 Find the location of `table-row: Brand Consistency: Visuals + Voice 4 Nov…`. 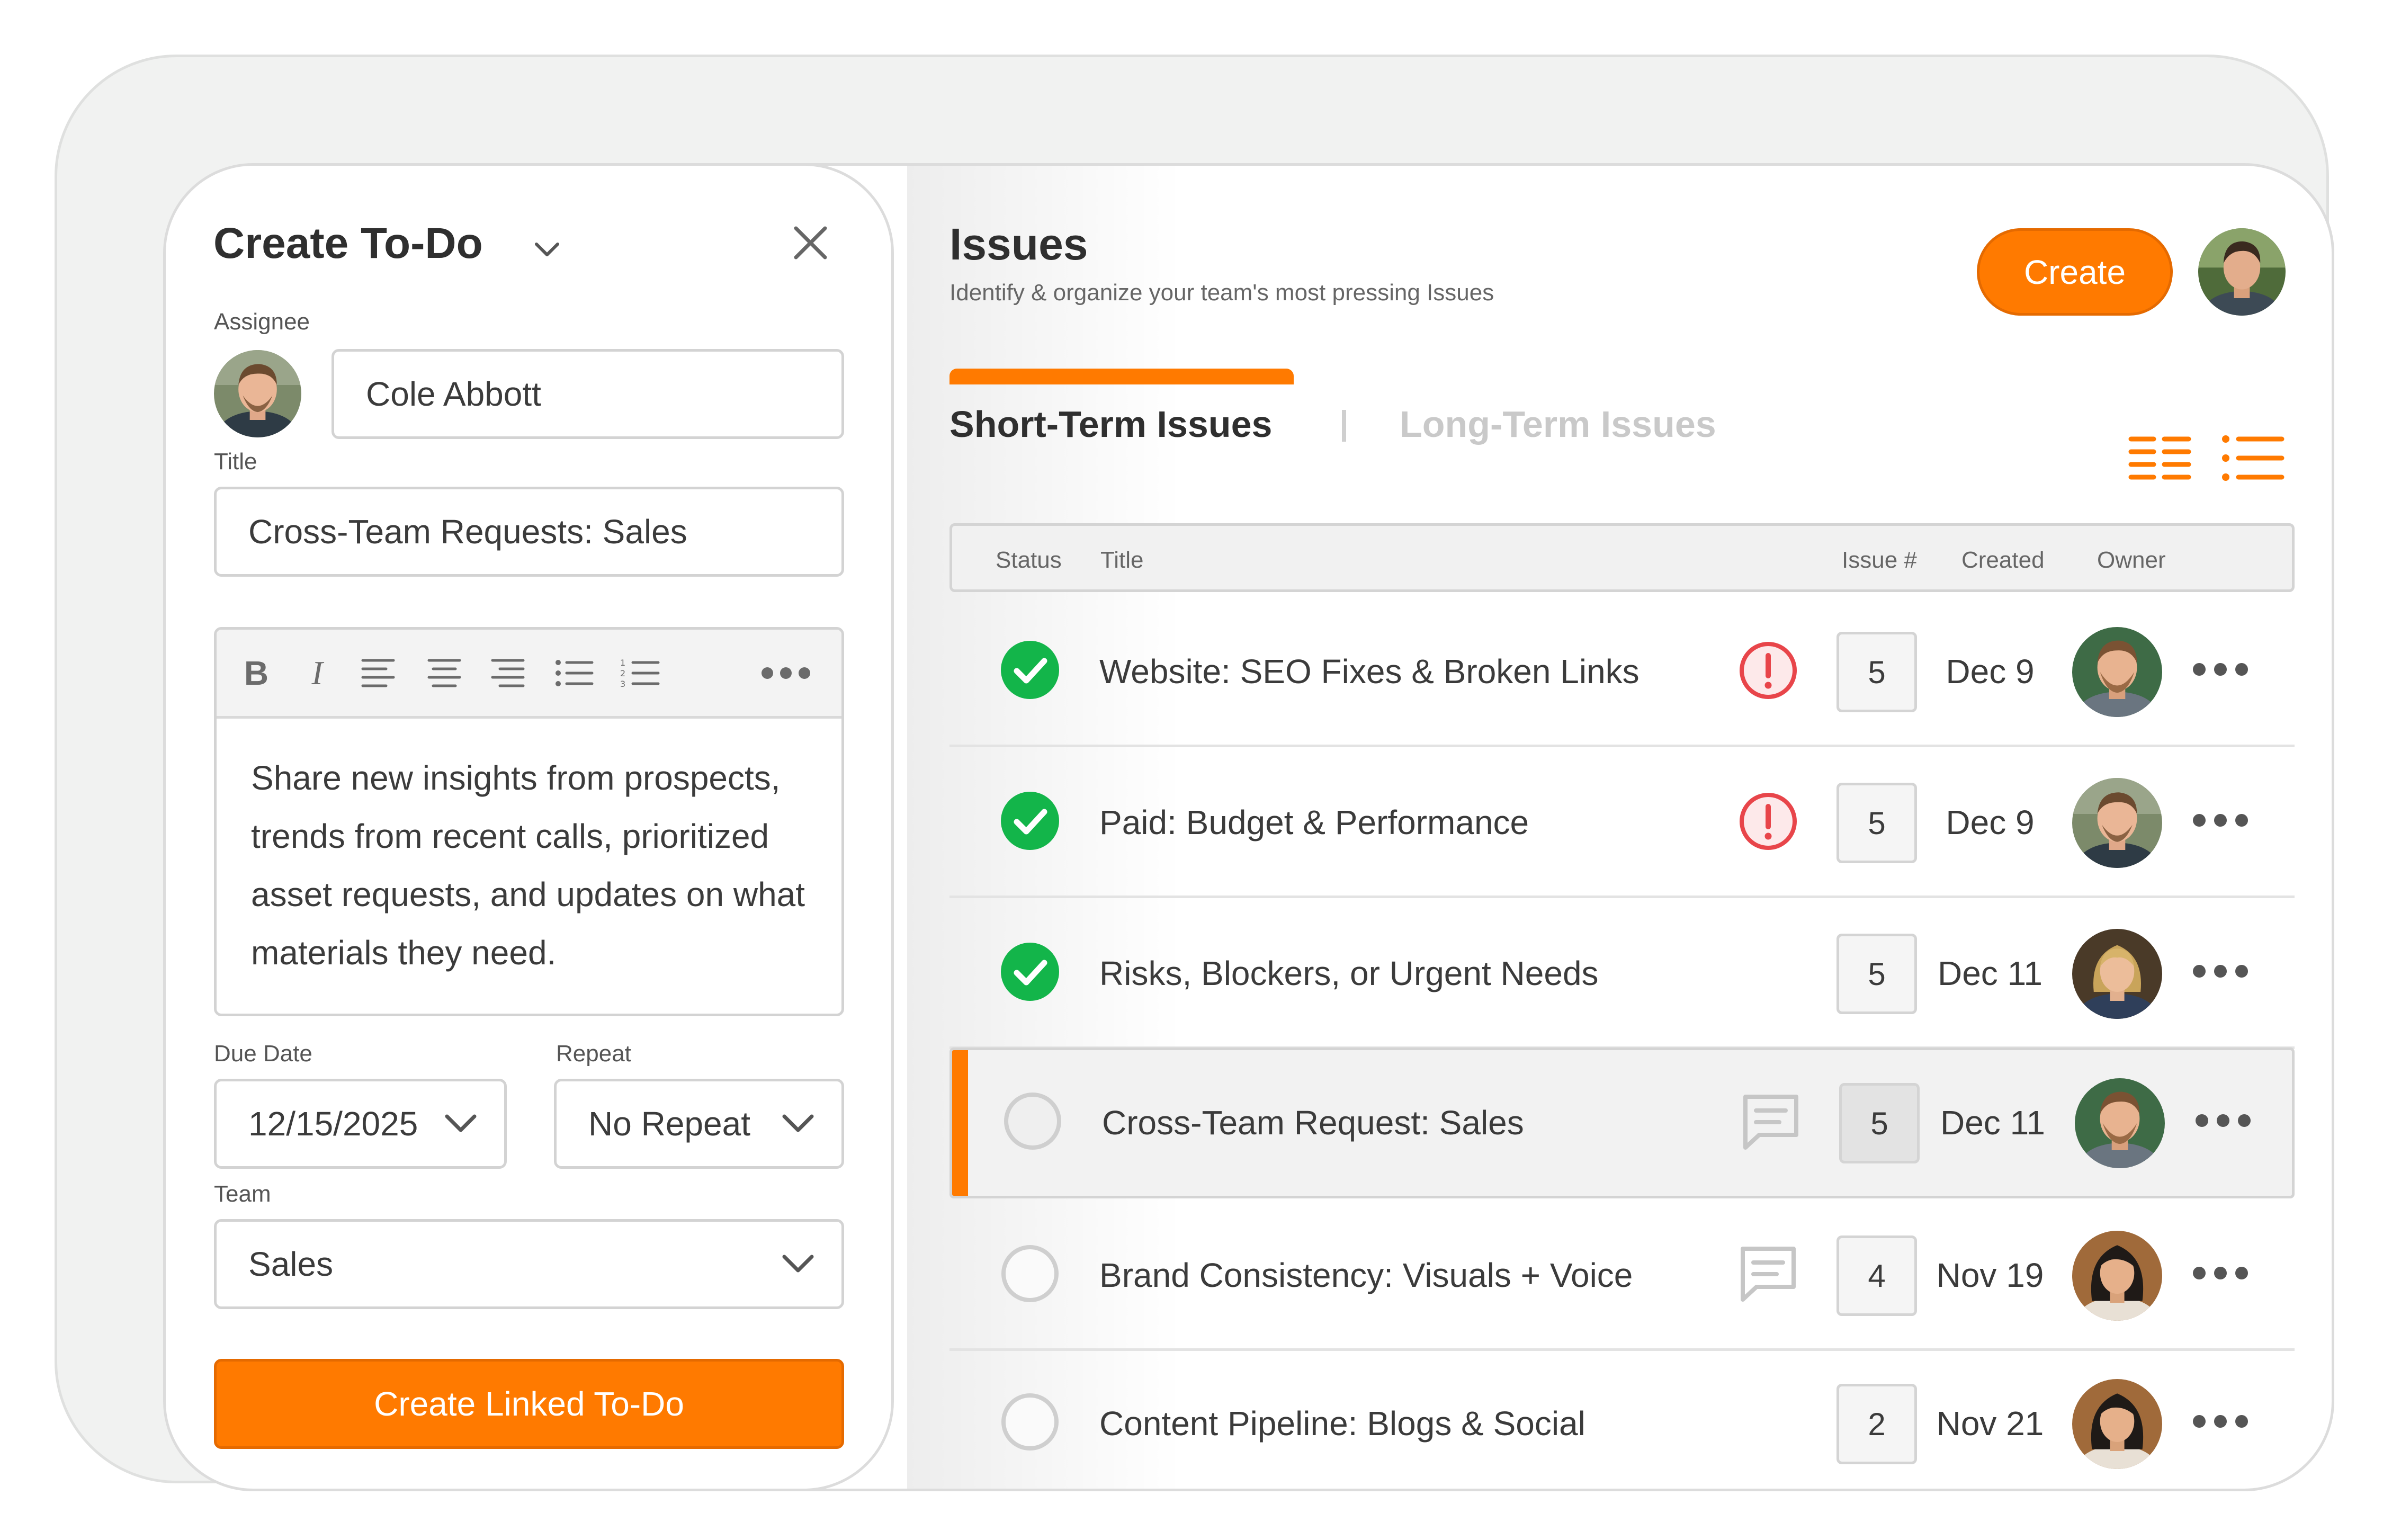

table-row: Brand Consistency: Visuals + Voice 4 Nov… is located at coordinates (1622, 1276).